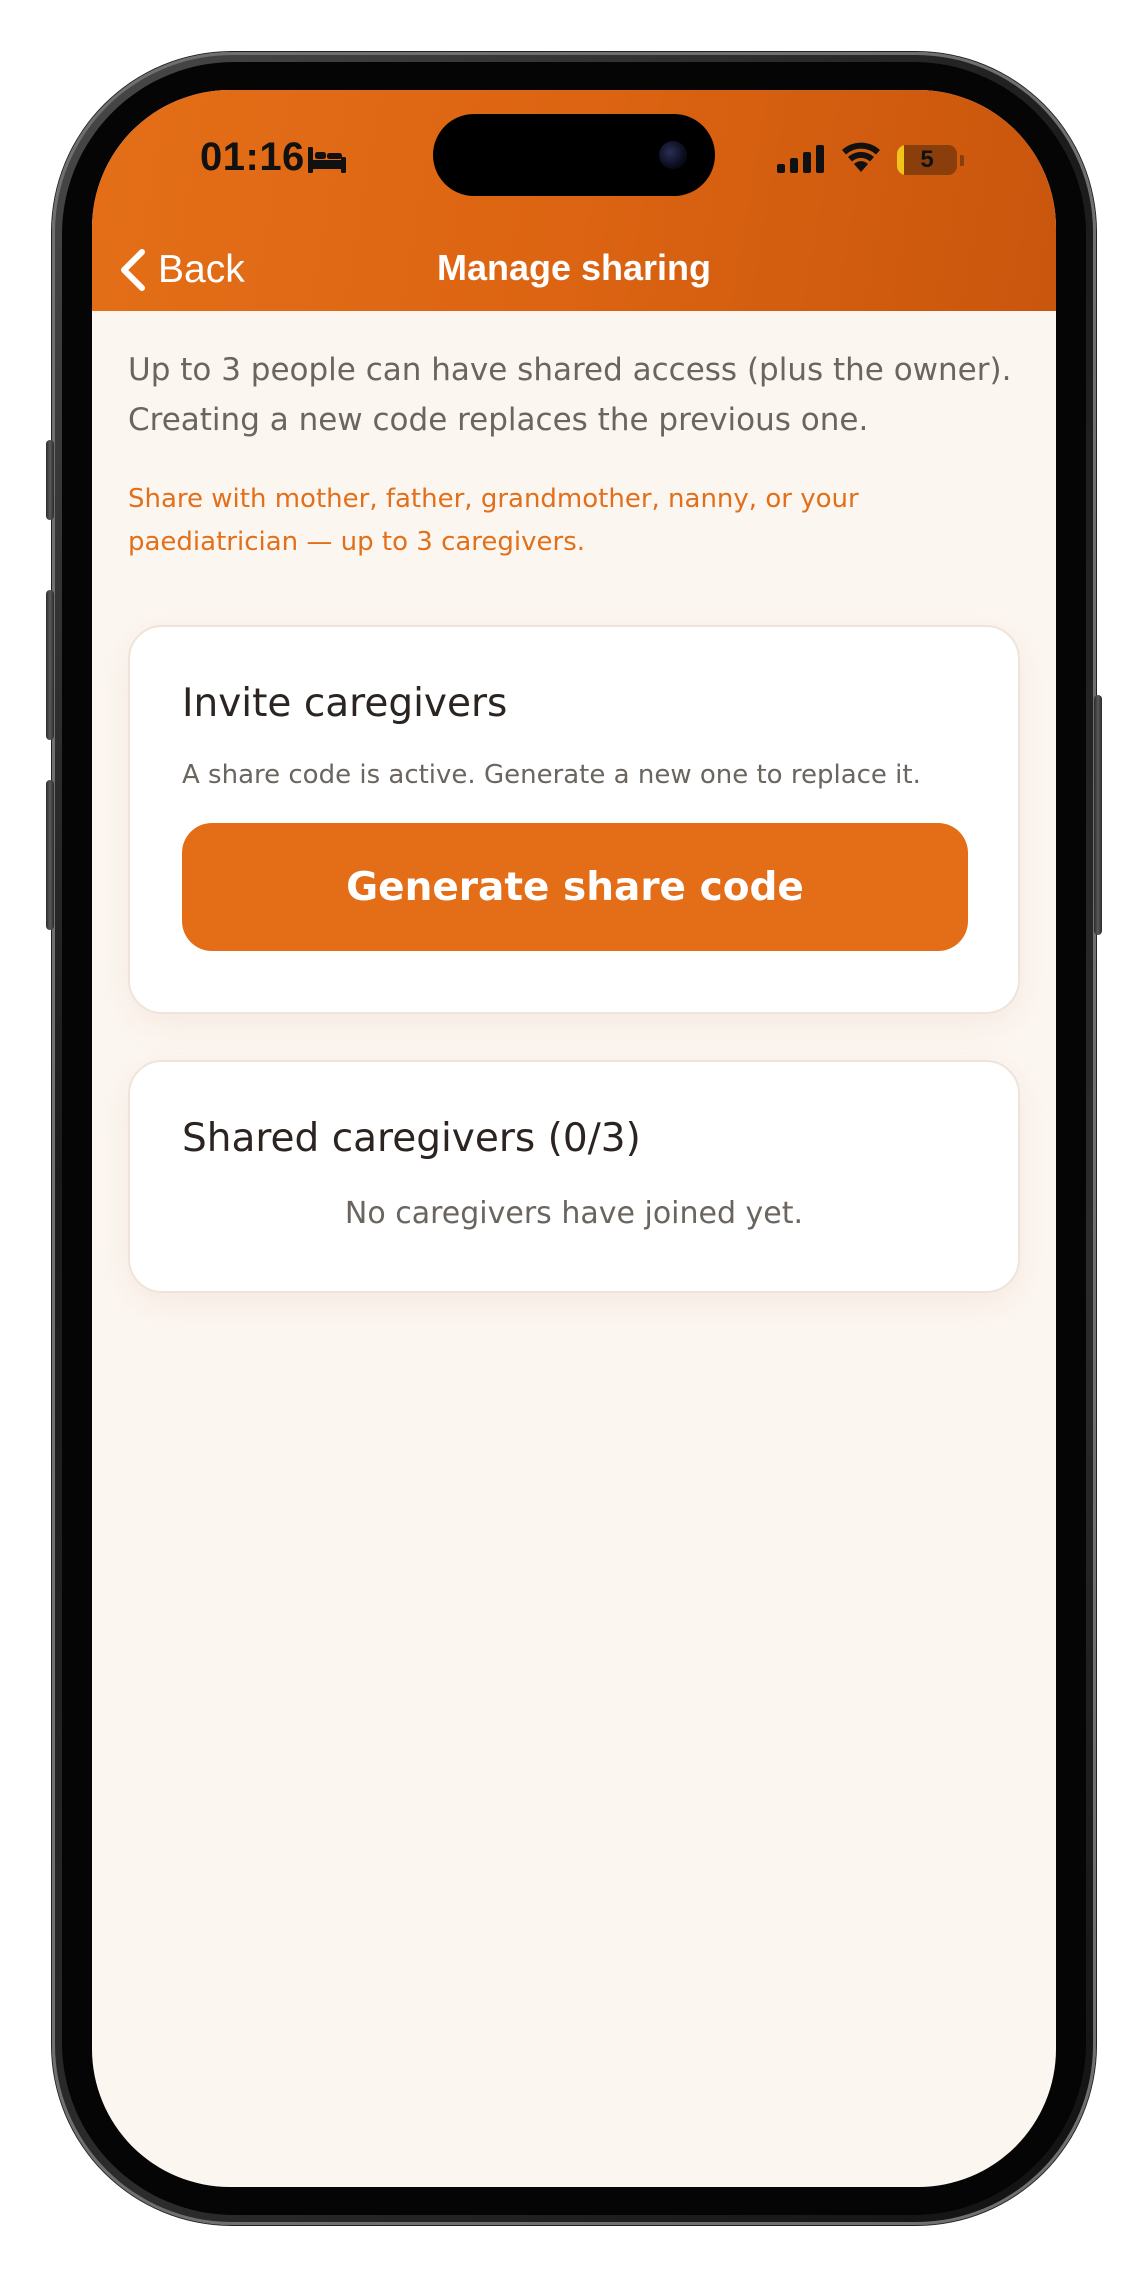 This screenshot has height=2277, width=1148. I want to click on dynamic-island, so click(574, 155).